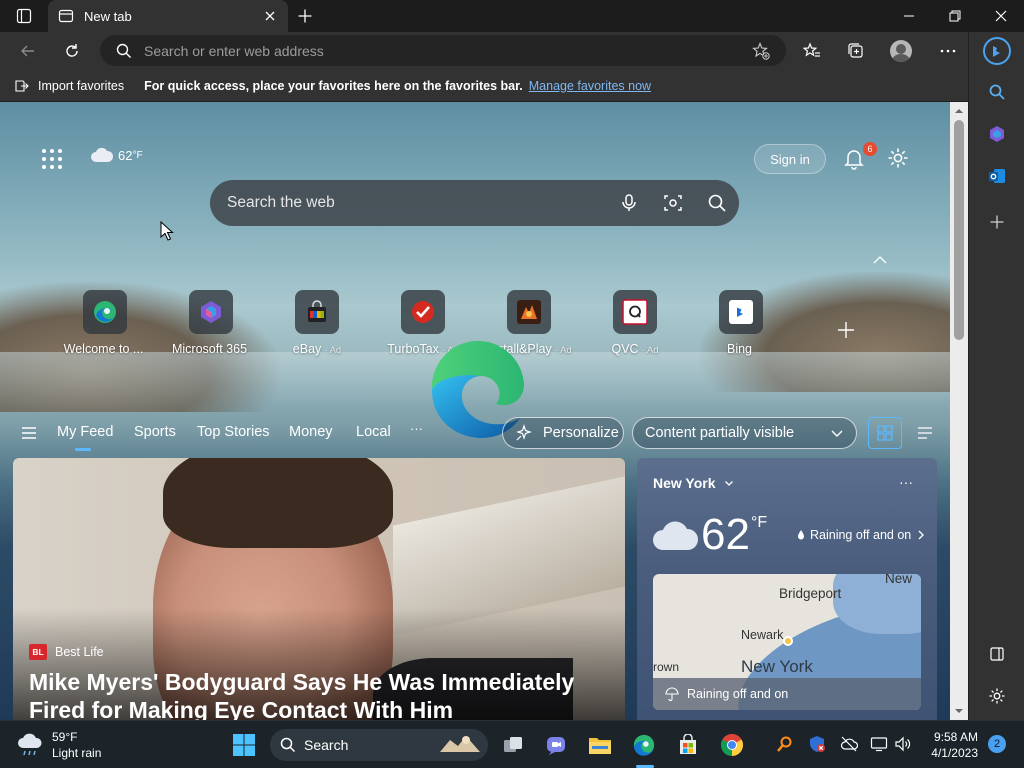  I want to click on microsoft-store-button, so click(688, 745).